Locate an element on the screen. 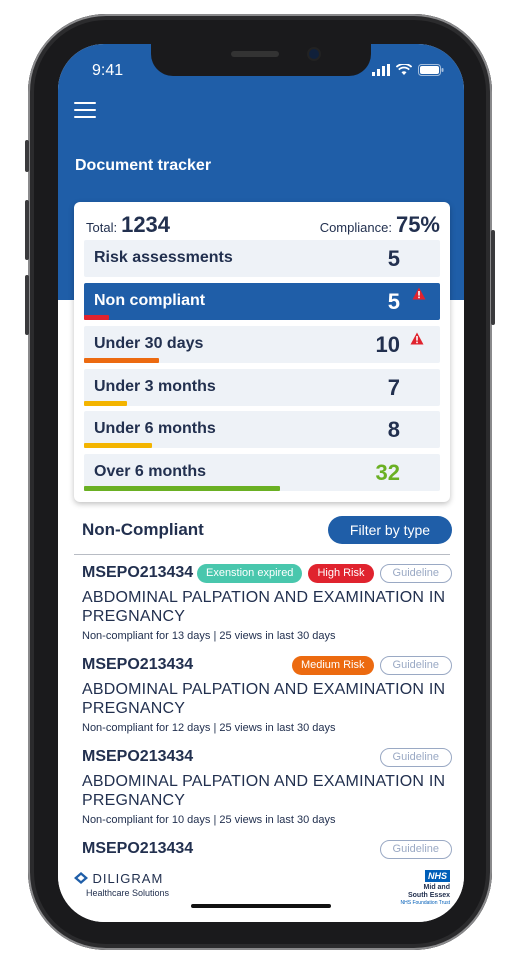 The width and height of the screenshot is (520, 965). volume-up-button is located at coordinates (27, 230).